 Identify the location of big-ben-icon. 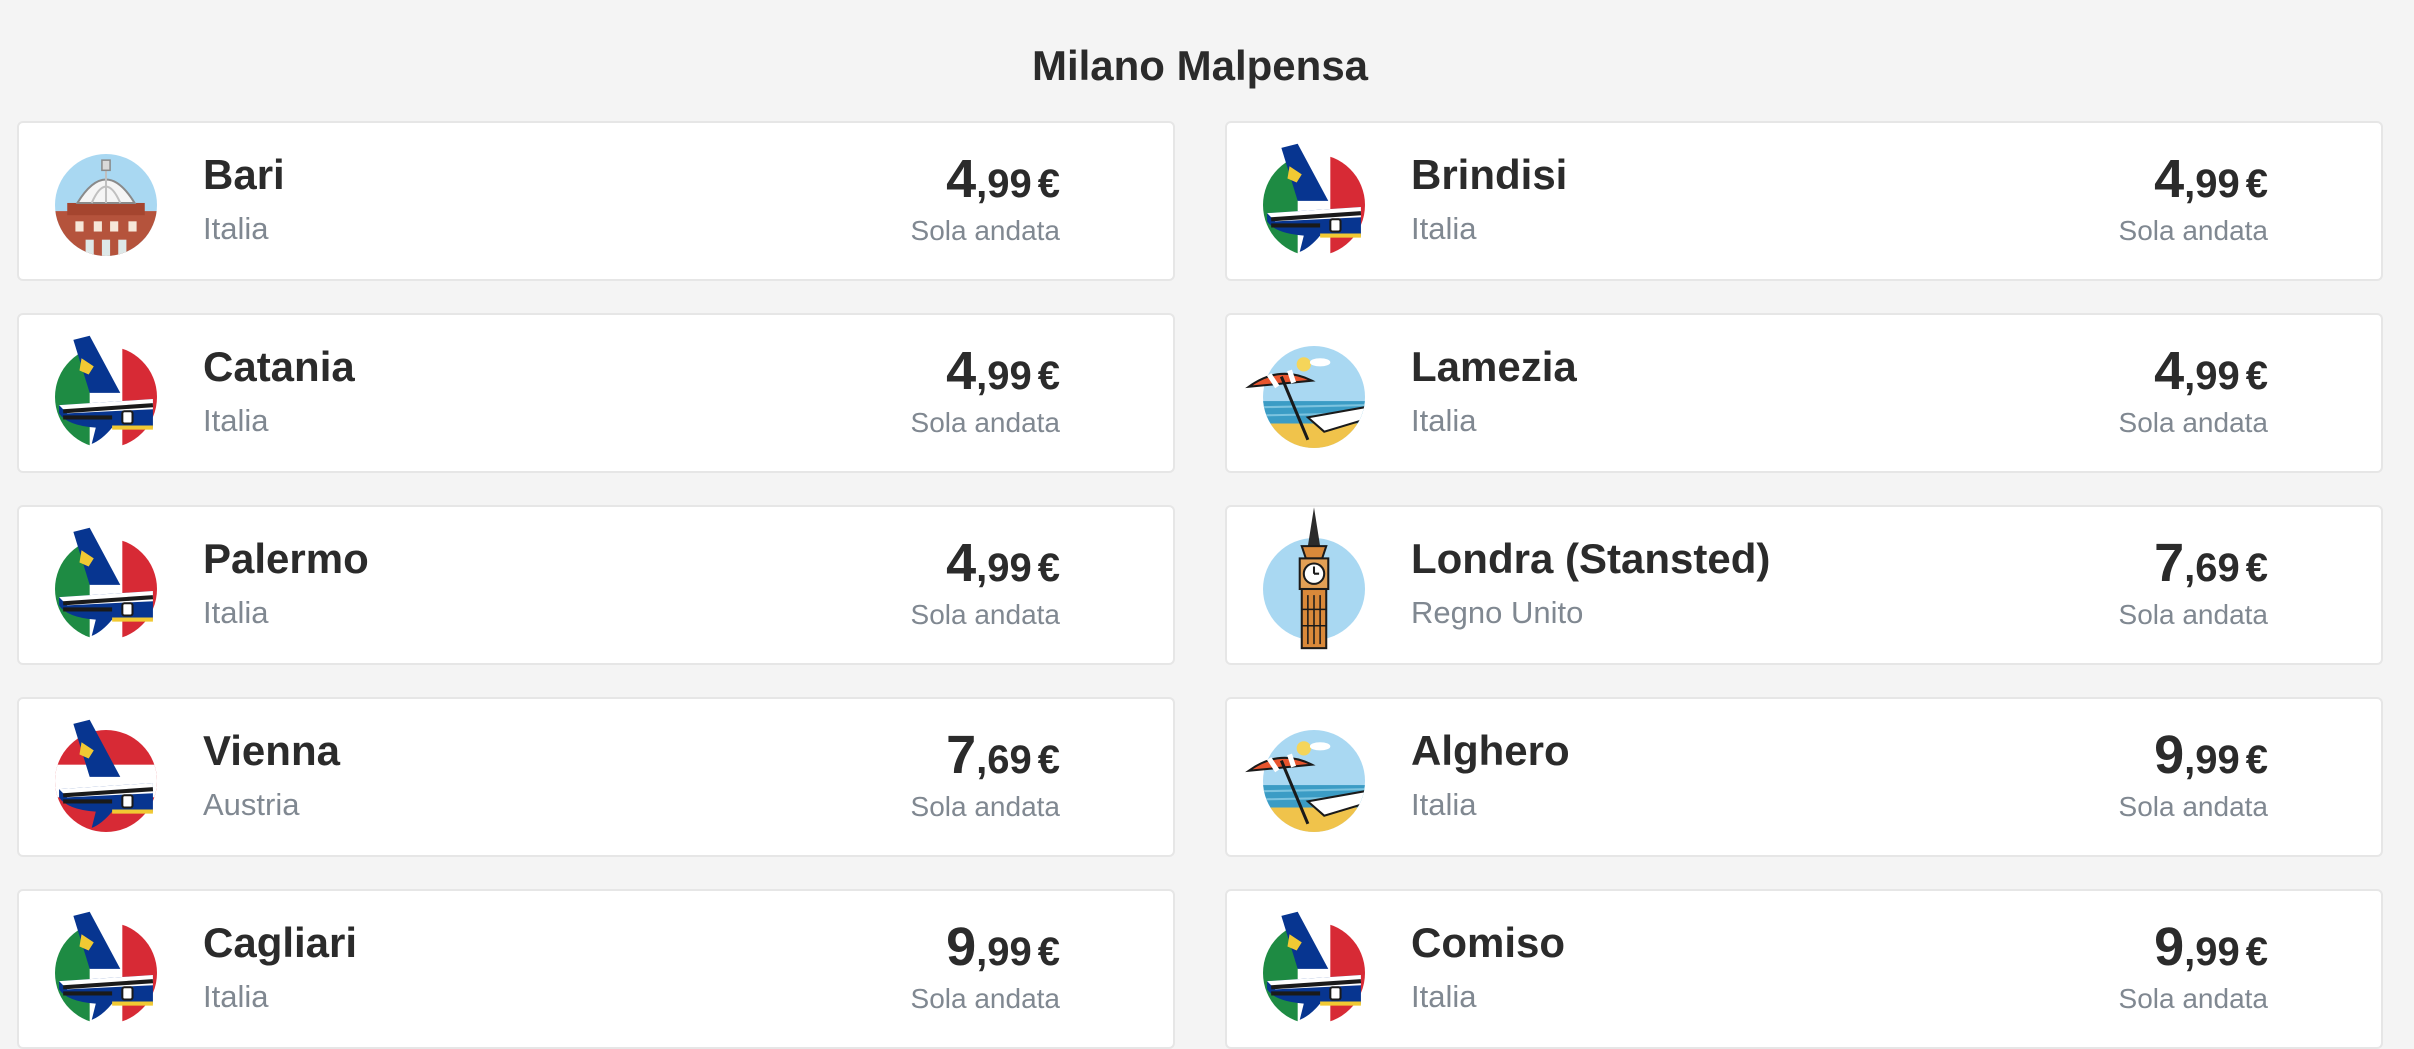
(1314, 578).